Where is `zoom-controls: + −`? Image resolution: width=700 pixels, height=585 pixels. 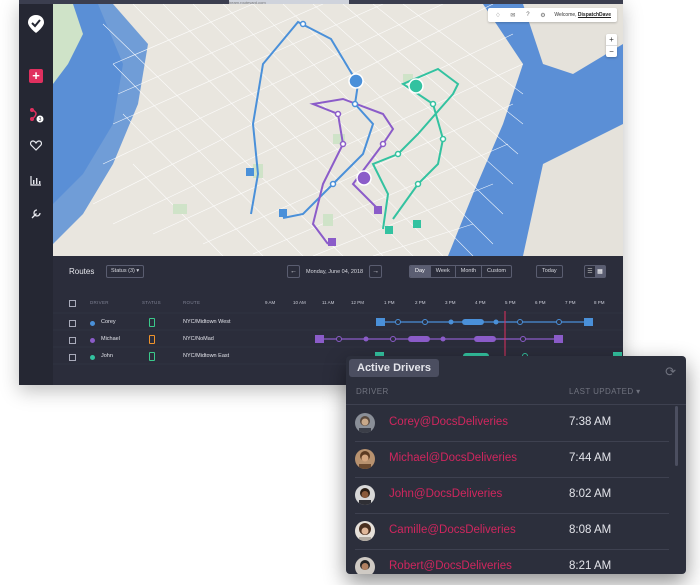 zoom-controls: + − is located at coordinates (611, 45).